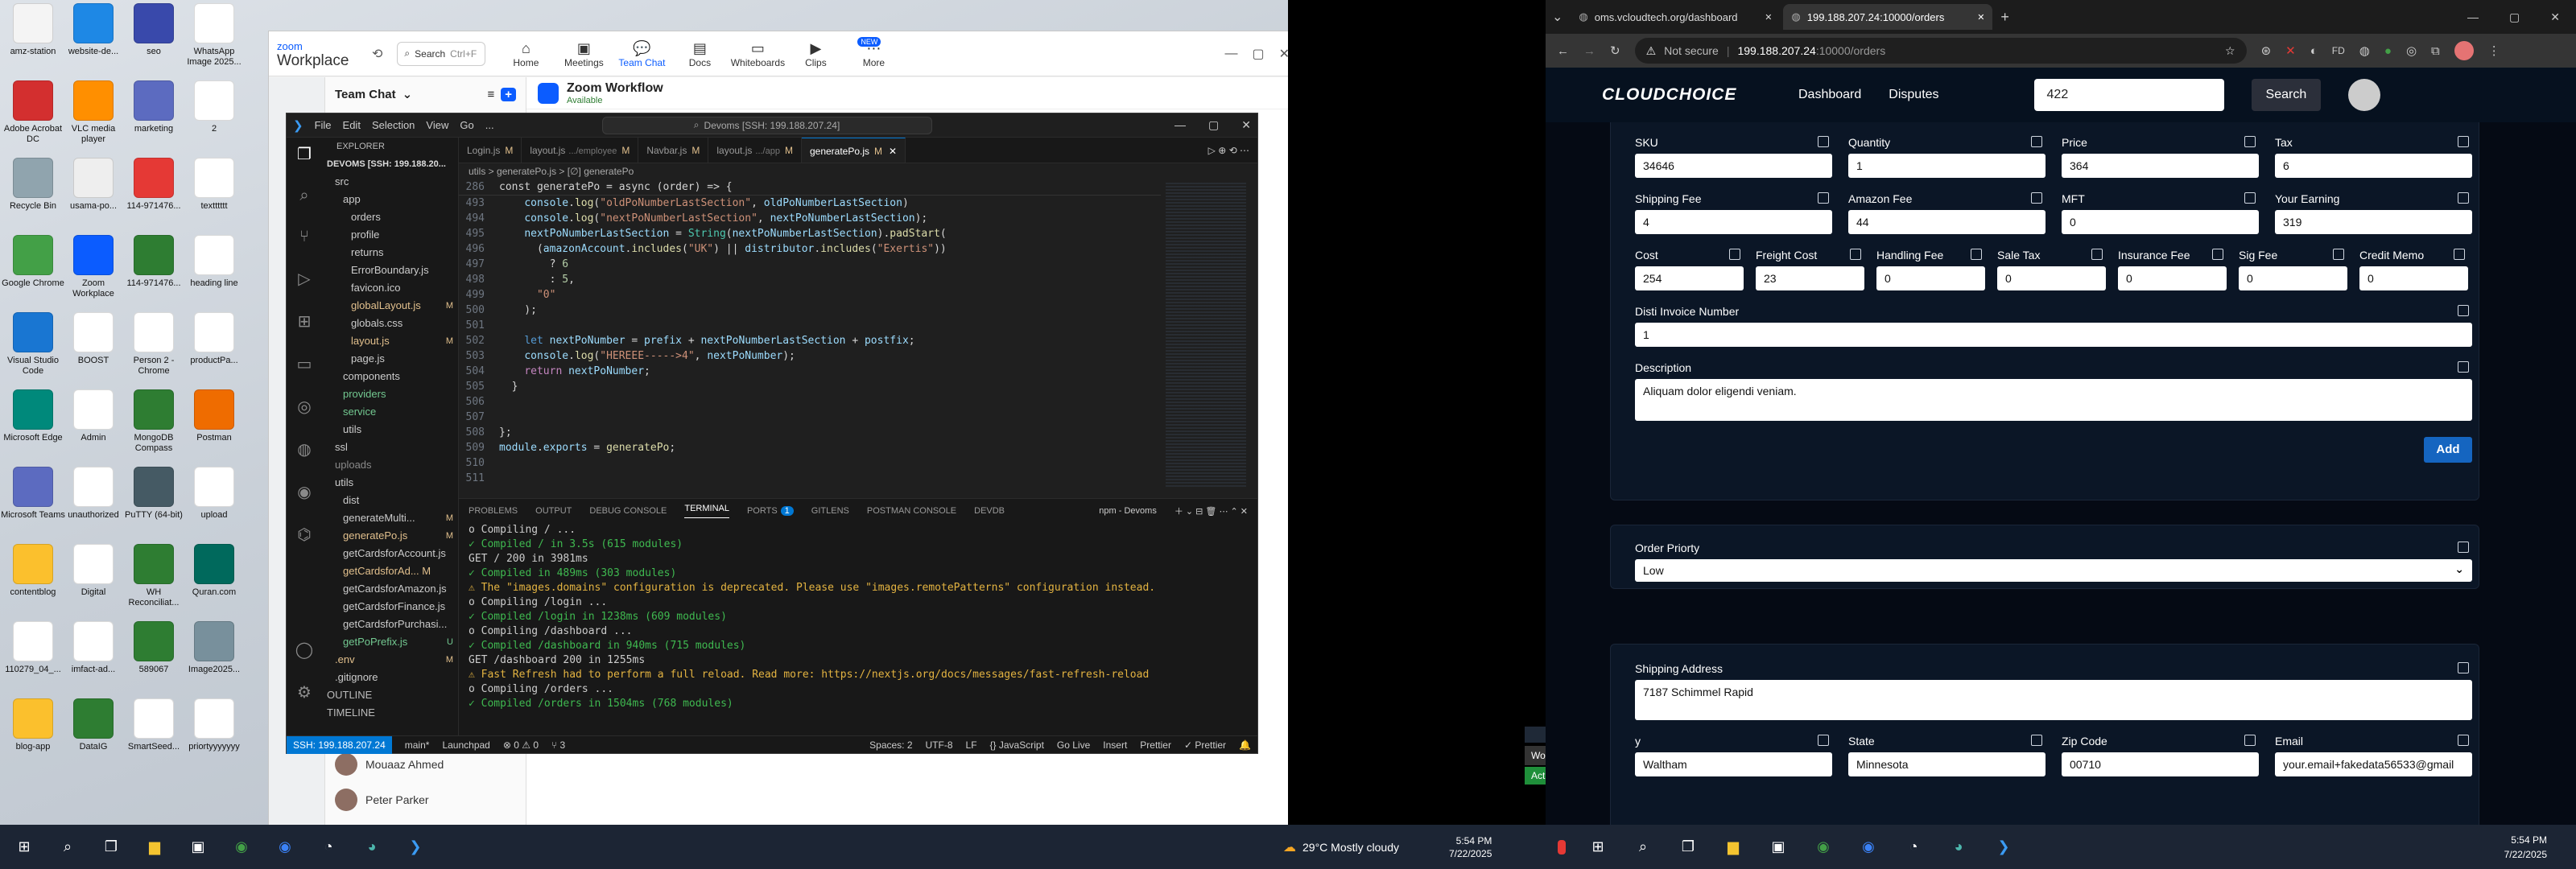  Describe the element at coordinates (2053, 700) in the screenshot. I see `shipping-address-input: 7187 Schimmel Rapid` at that location.